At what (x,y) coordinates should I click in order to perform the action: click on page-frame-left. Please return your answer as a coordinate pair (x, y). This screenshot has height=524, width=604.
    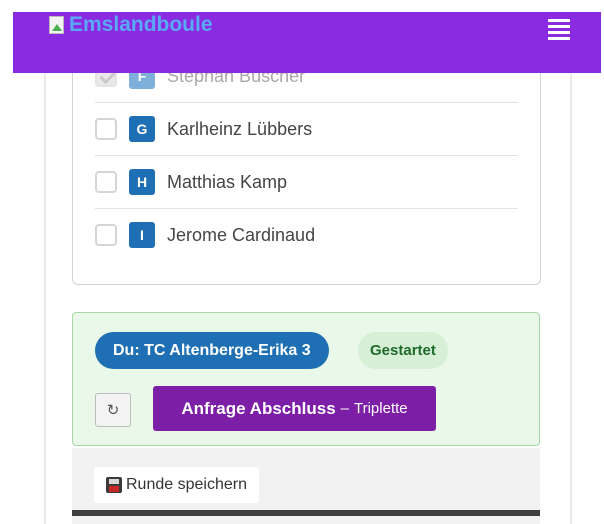
    Looking at the image, I should click on (45, 297).